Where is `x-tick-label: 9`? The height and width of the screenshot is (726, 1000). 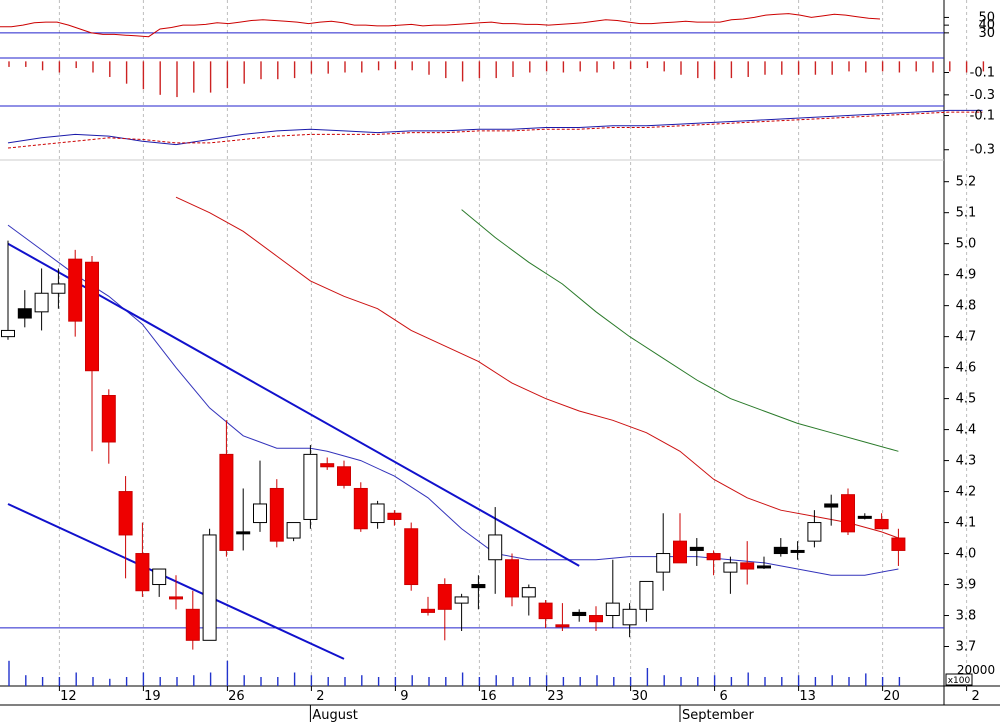
x-tick-label: 9 is located at coordinates (404, 696).